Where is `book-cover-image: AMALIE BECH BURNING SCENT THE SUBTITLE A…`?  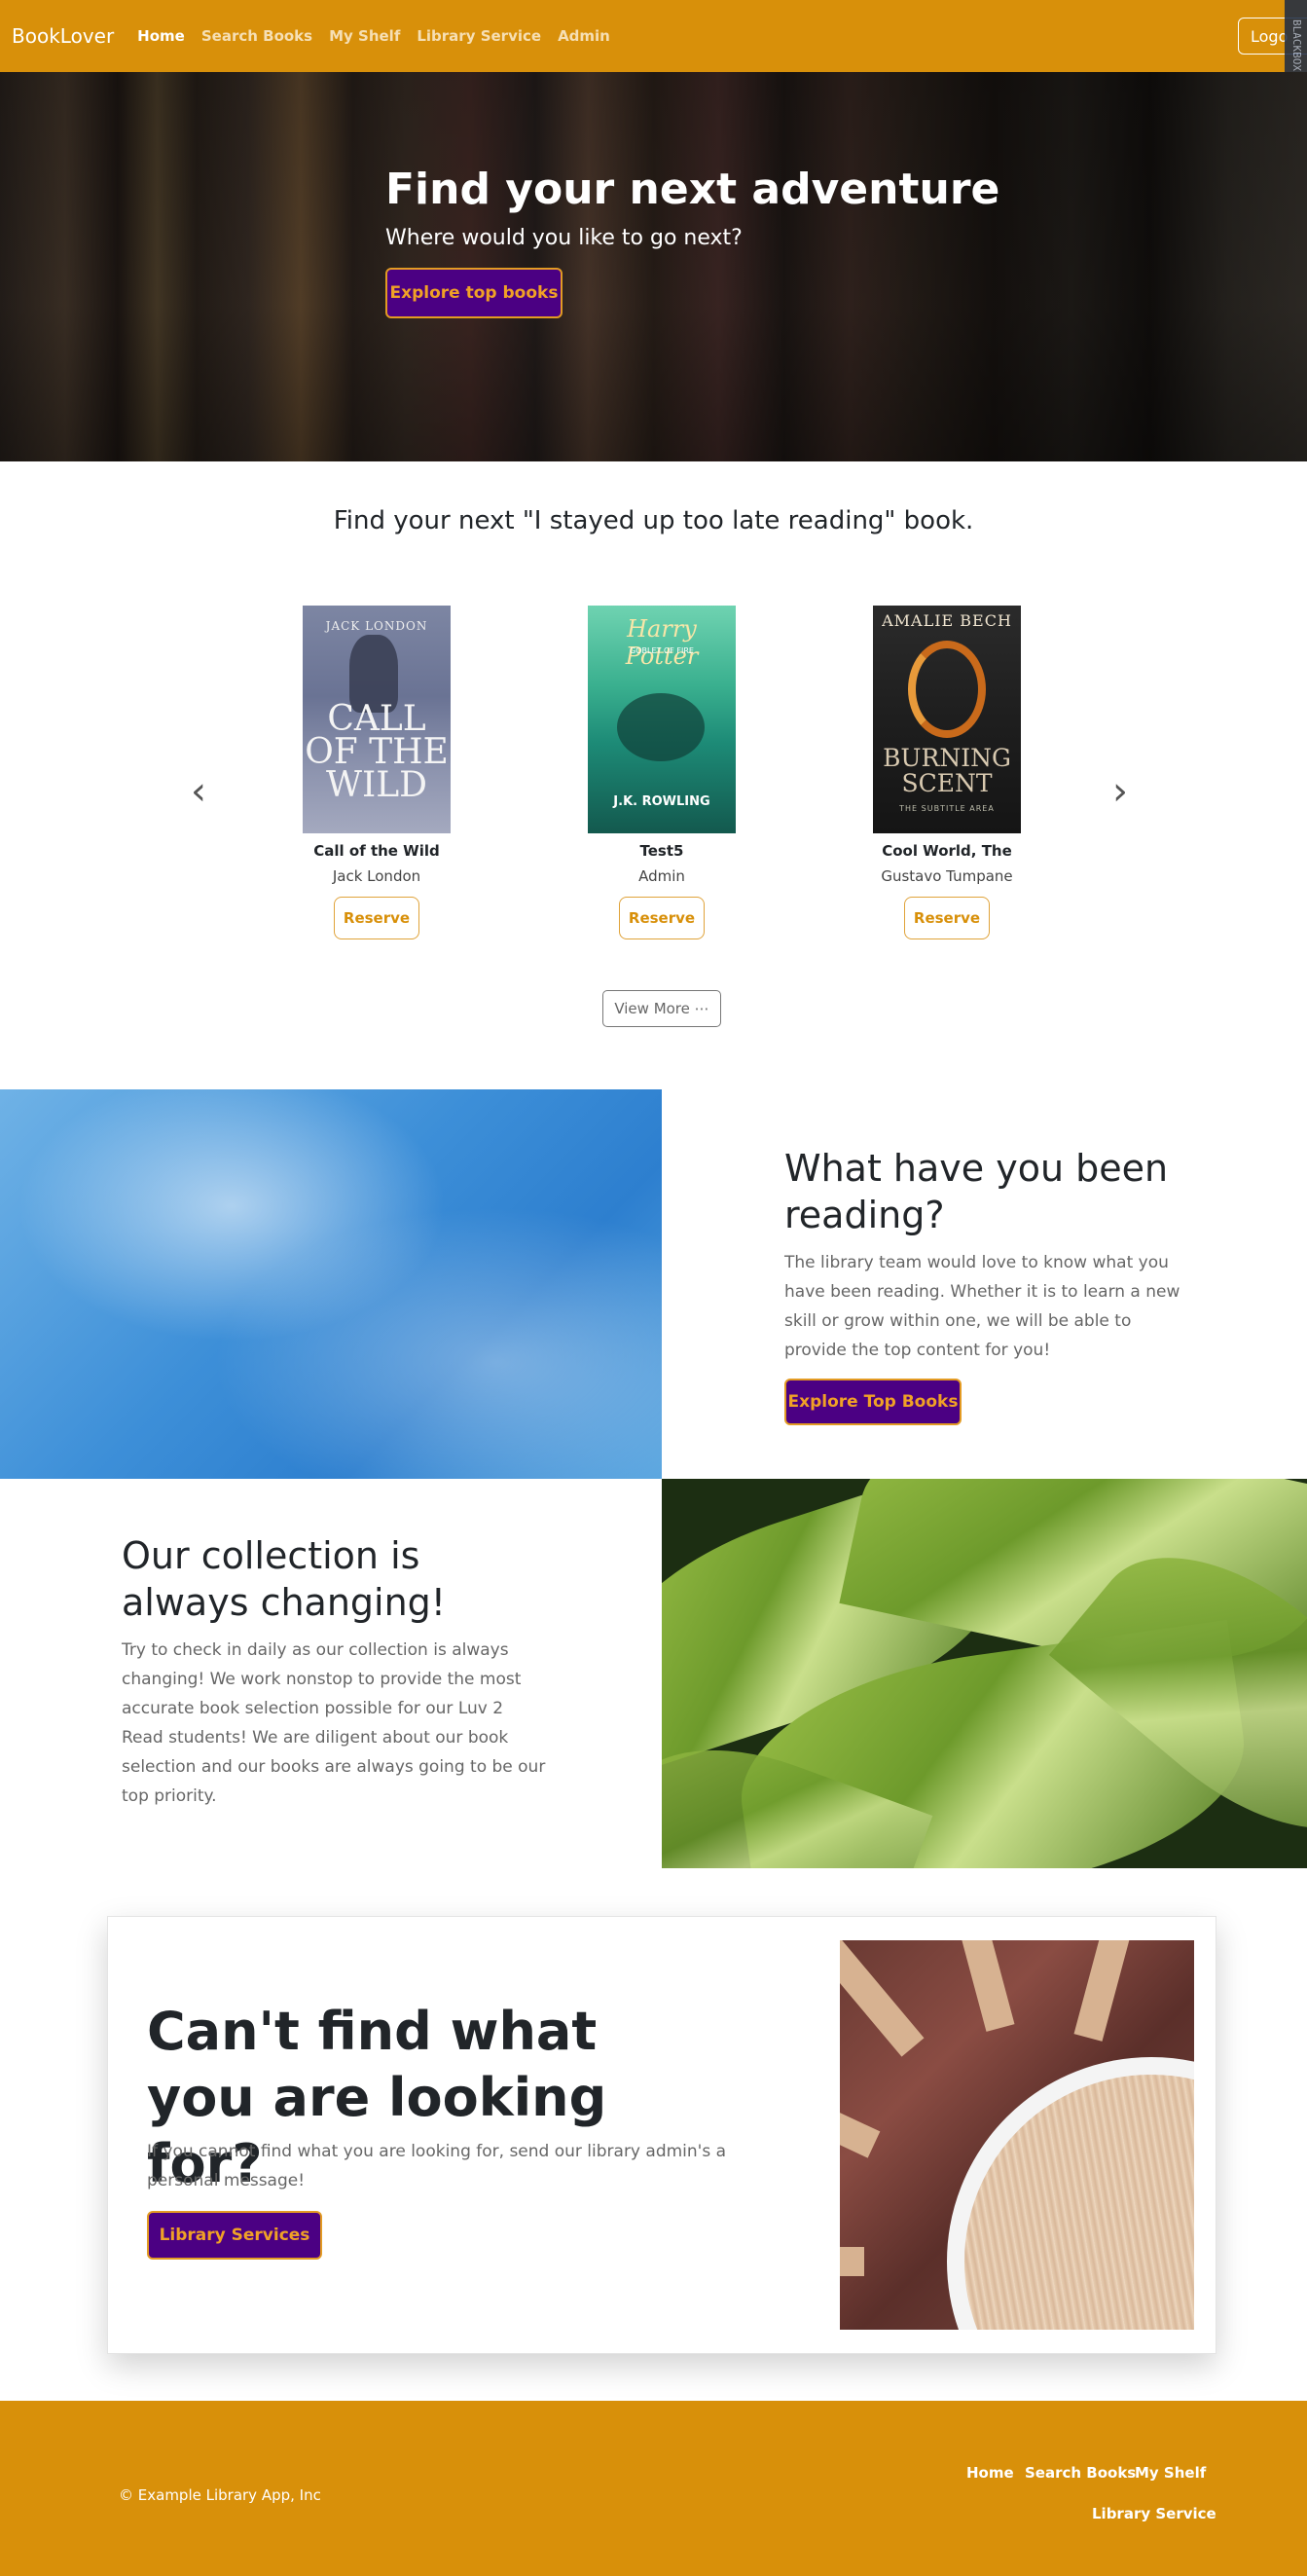
book-cover-image: AMALIE BECH BURNING SCENT THE SUBTITLE A… is located at coordinates (947, 719).